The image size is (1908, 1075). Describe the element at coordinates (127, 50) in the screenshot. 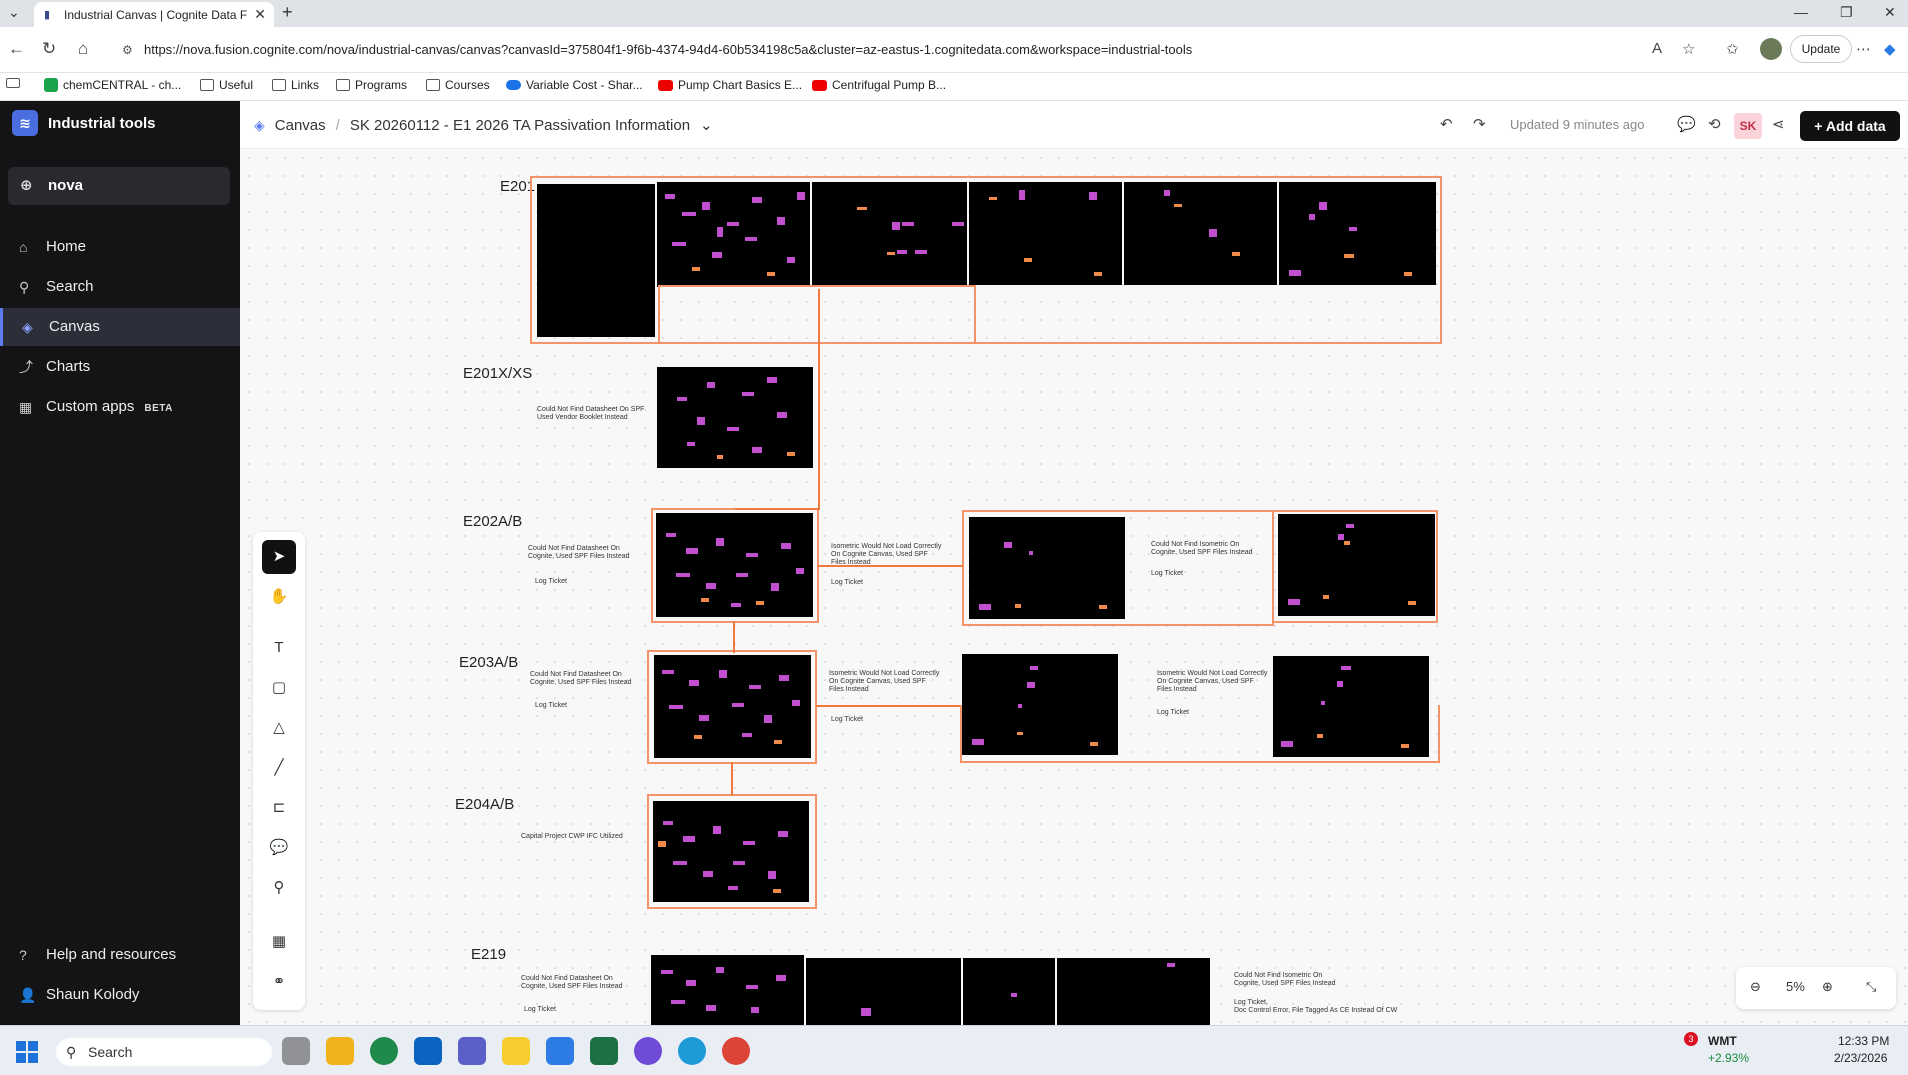

I see `site-info-icon: ⚙` at that location.